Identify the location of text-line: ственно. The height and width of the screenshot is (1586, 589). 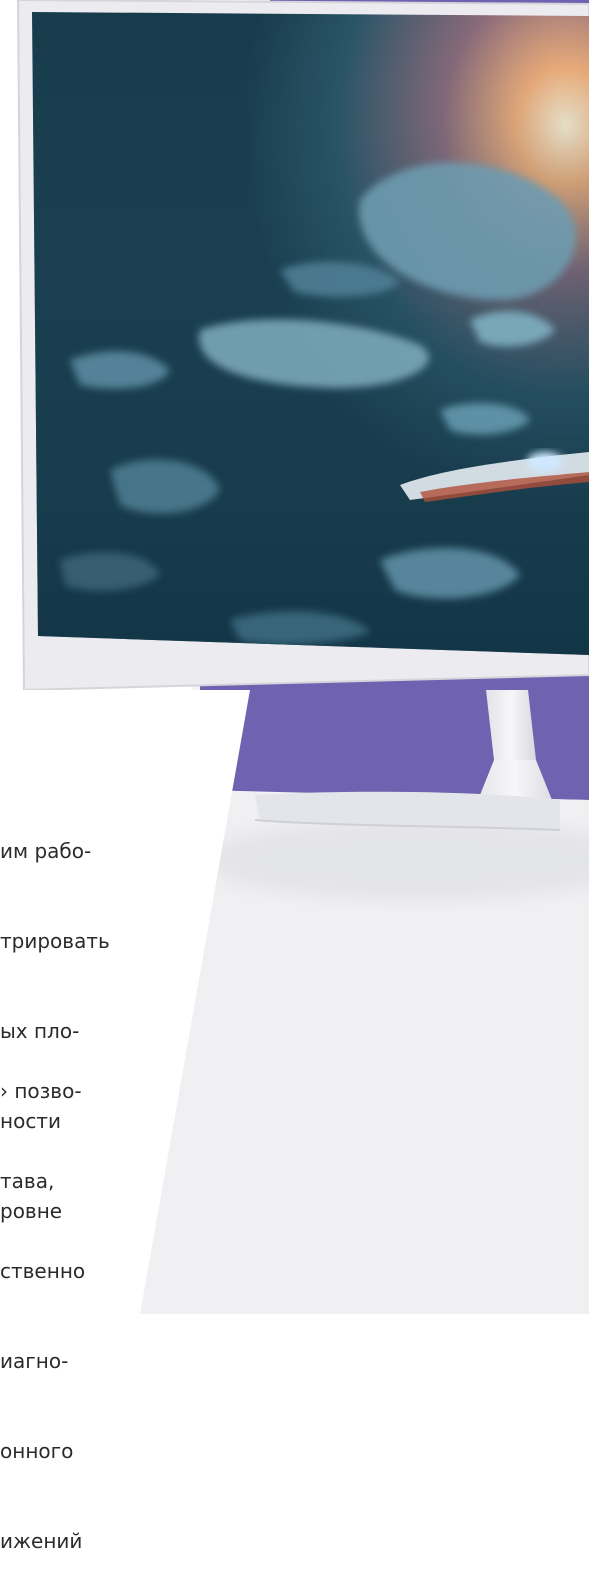
(43, 1271).